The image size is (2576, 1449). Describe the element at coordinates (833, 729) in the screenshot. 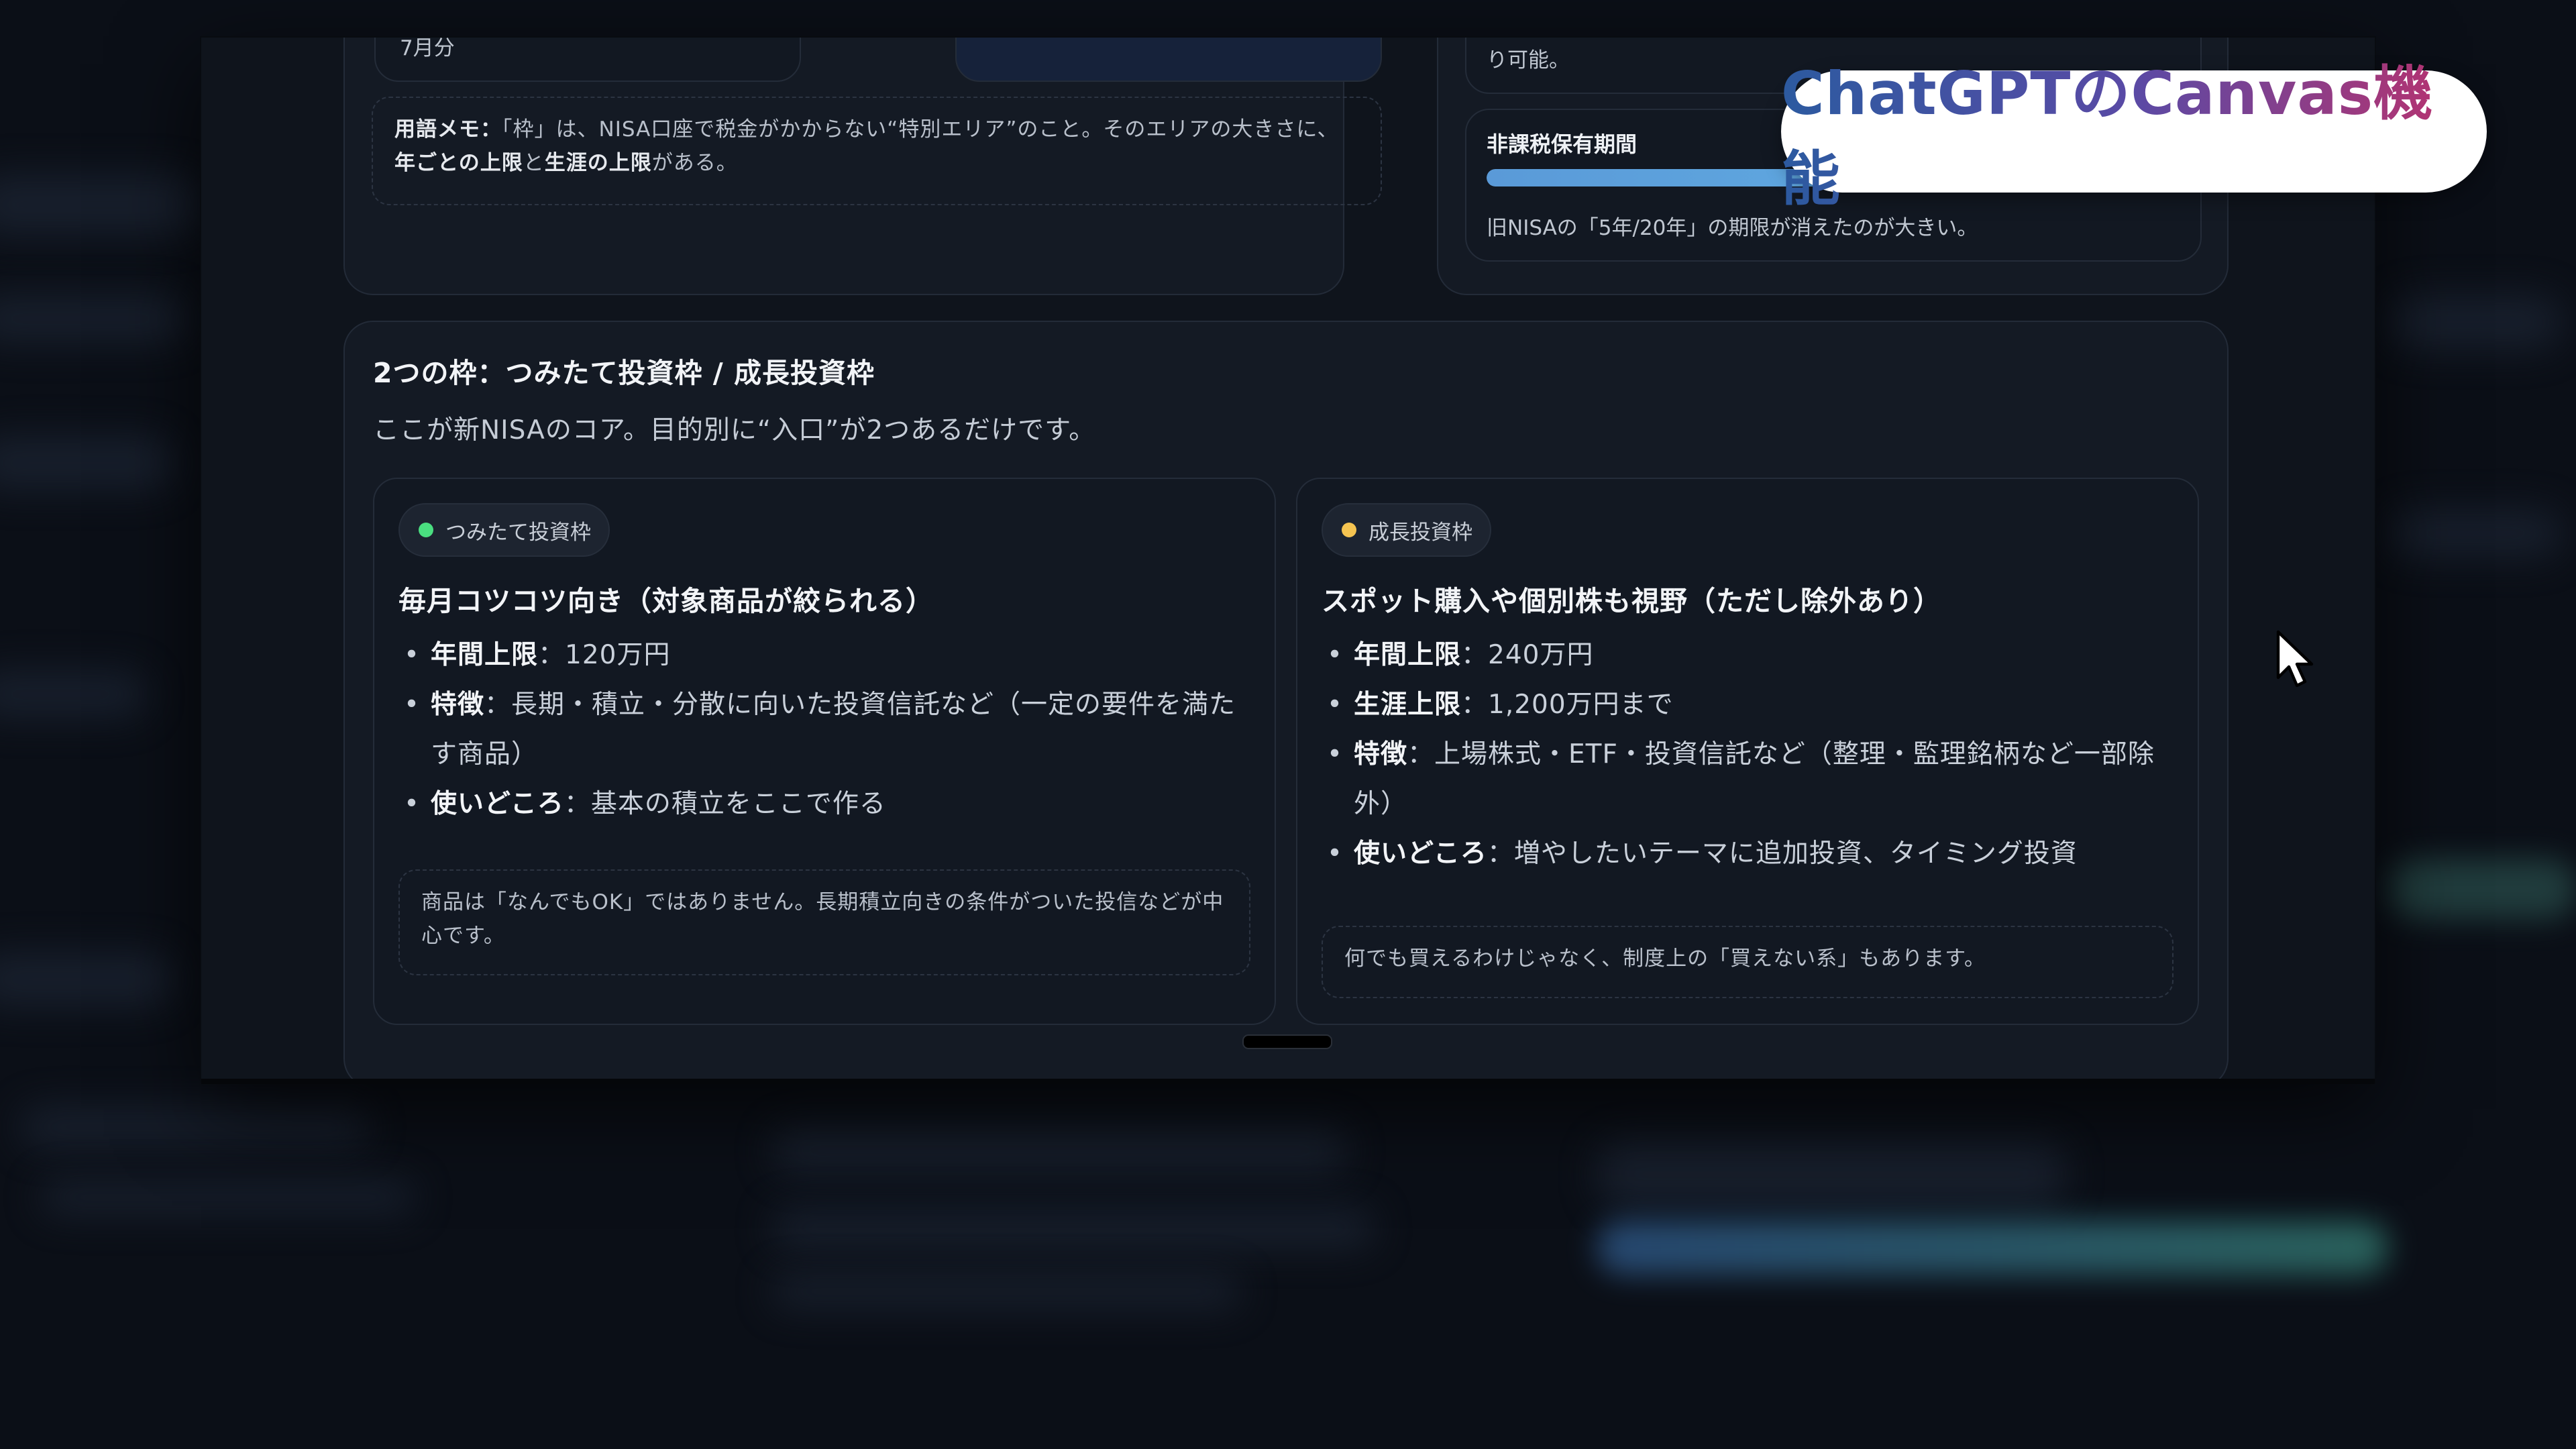

I see `item-value: 長期・積立・分散に向いた投資信託など（一定の要件を満たす商品）` at that location.